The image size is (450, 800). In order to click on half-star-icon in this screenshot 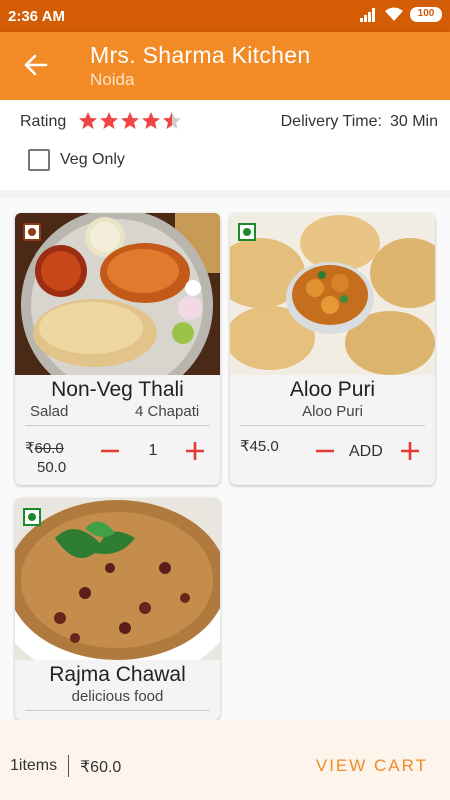, I will do `click(172, 120)`.